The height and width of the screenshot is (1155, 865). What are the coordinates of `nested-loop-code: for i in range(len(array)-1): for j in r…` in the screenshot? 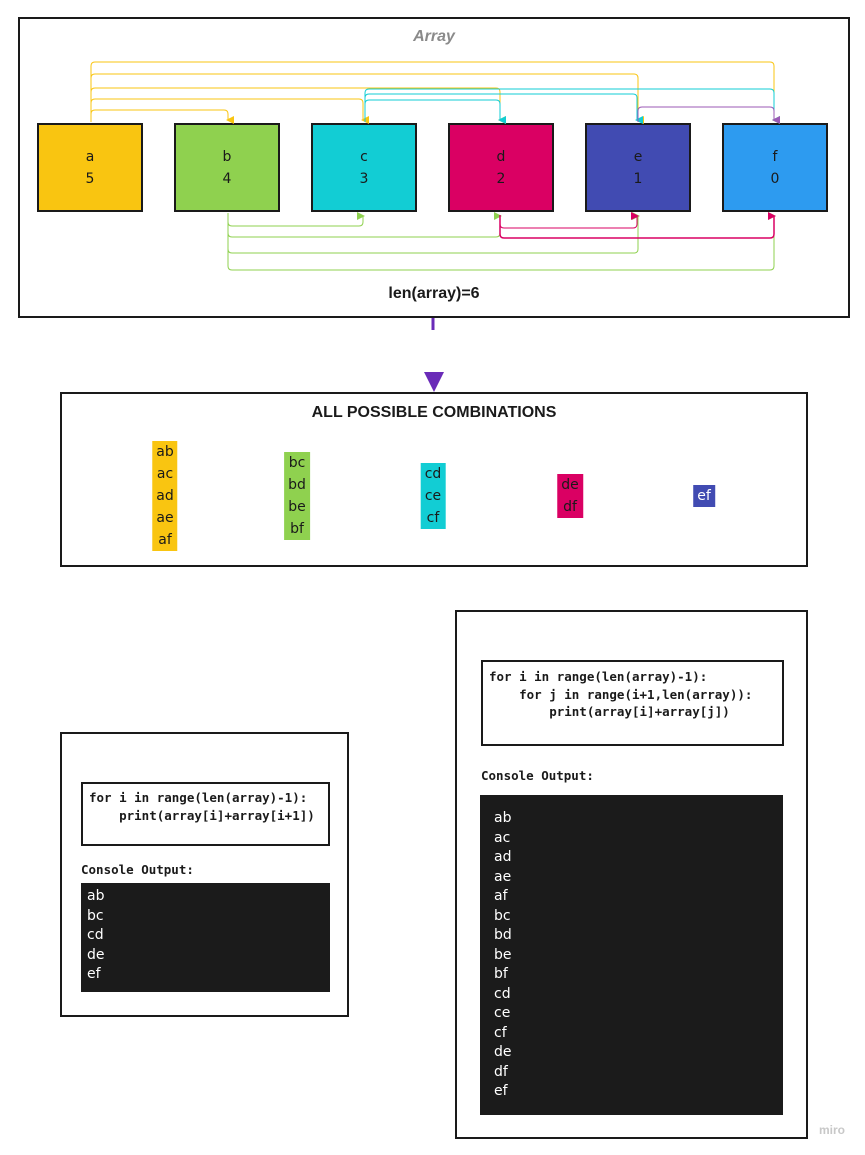 It's located at (632, 703).